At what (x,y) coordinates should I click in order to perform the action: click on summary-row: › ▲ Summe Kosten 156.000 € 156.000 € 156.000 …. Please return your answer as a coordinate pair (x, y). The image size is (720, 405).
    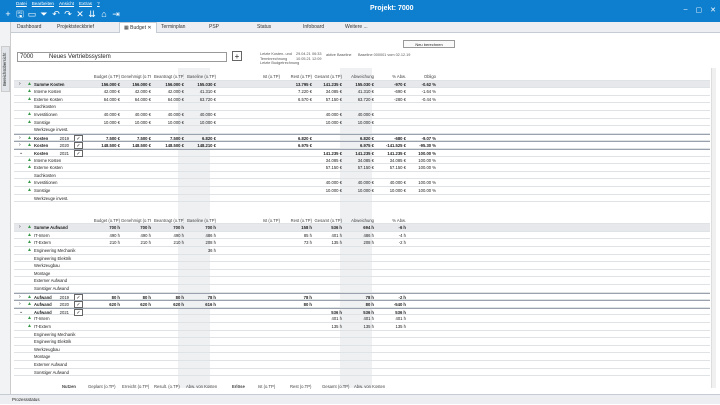
    Looking at the image, I should click on (362, 84).